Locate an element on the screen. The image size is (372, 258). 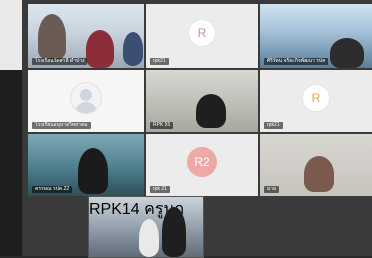
participant-tile: โรงเรียนอนุบาลวิทยาคม is located at coordinates (86, 101).